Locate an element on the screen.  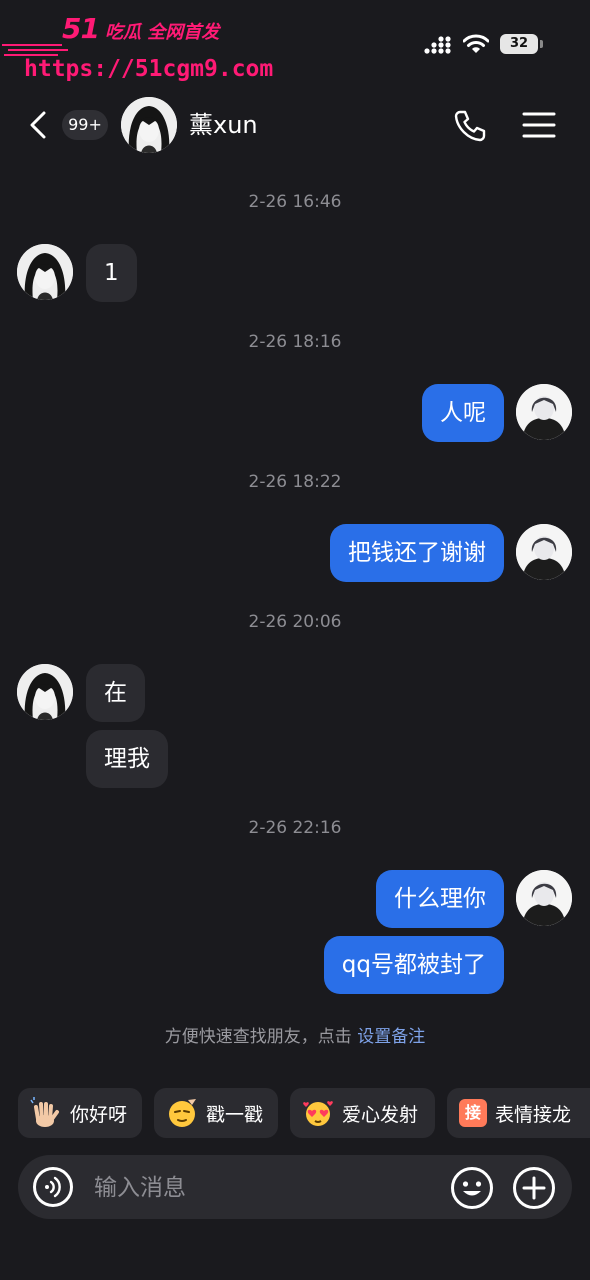
quick-reply-poke: 戳一戳 is located at coordinates (216, 1113).